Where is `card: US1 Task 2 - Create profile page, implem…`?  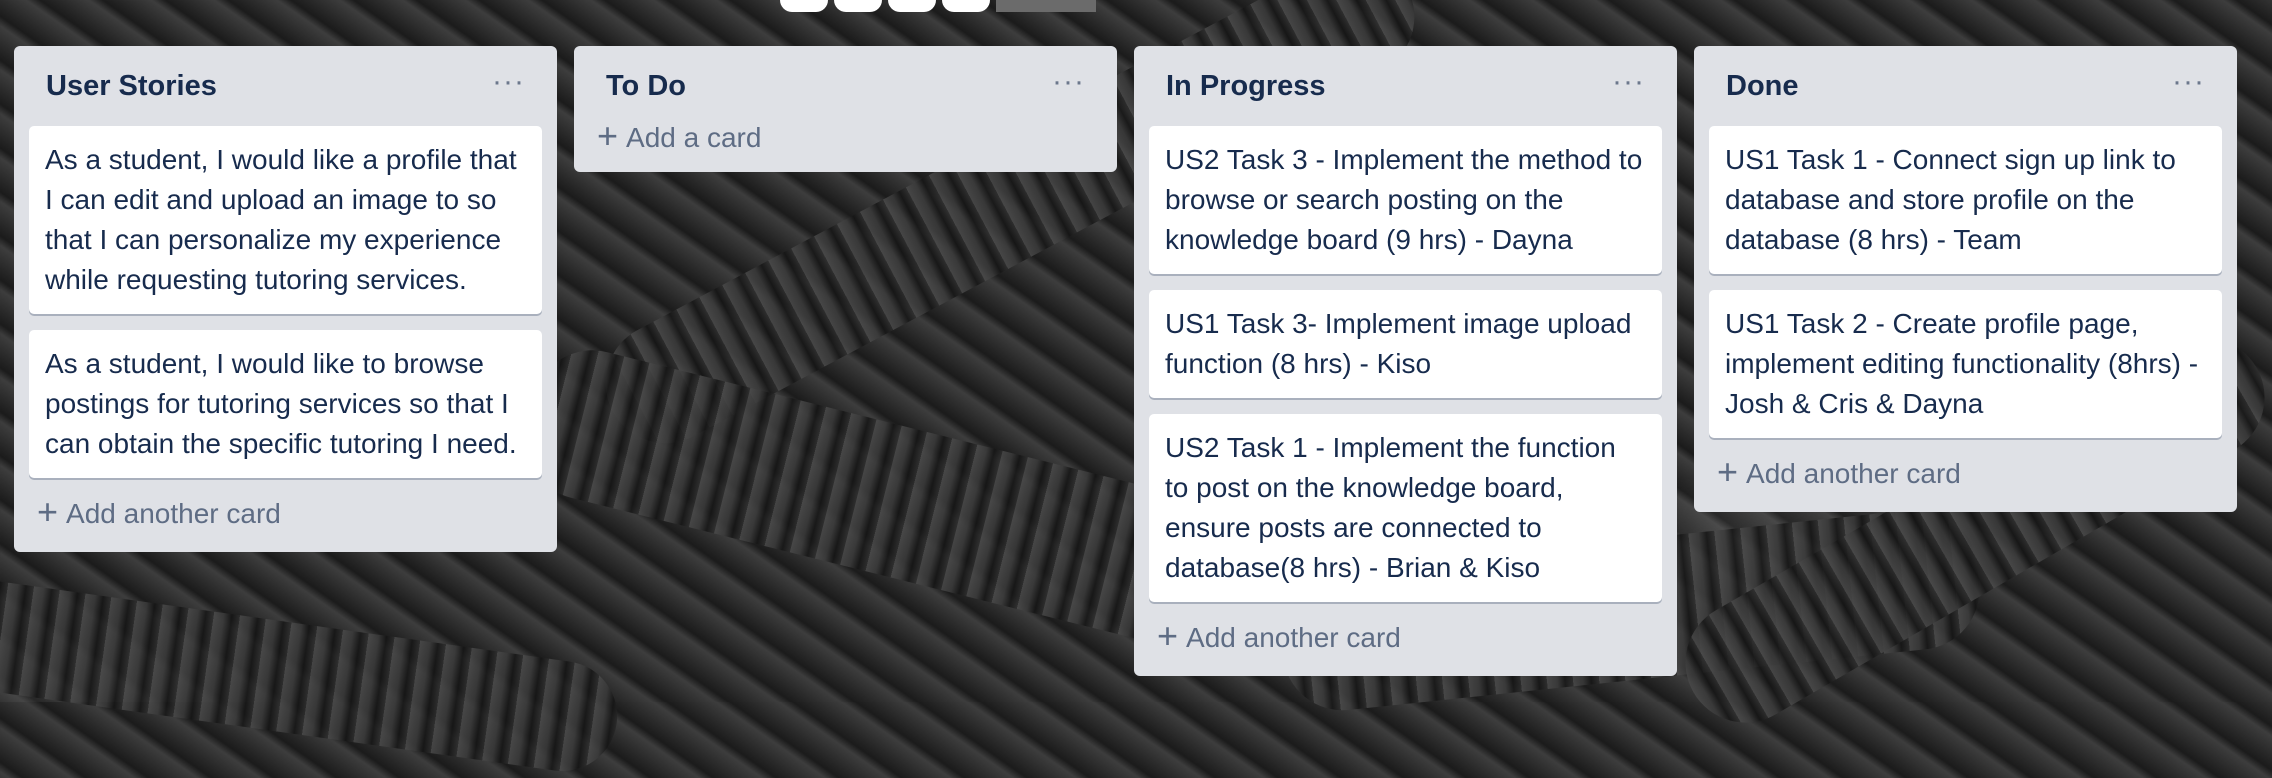 card: US1 Task 2 - Create profile page, implem… is located at coordinates (1965, 364).